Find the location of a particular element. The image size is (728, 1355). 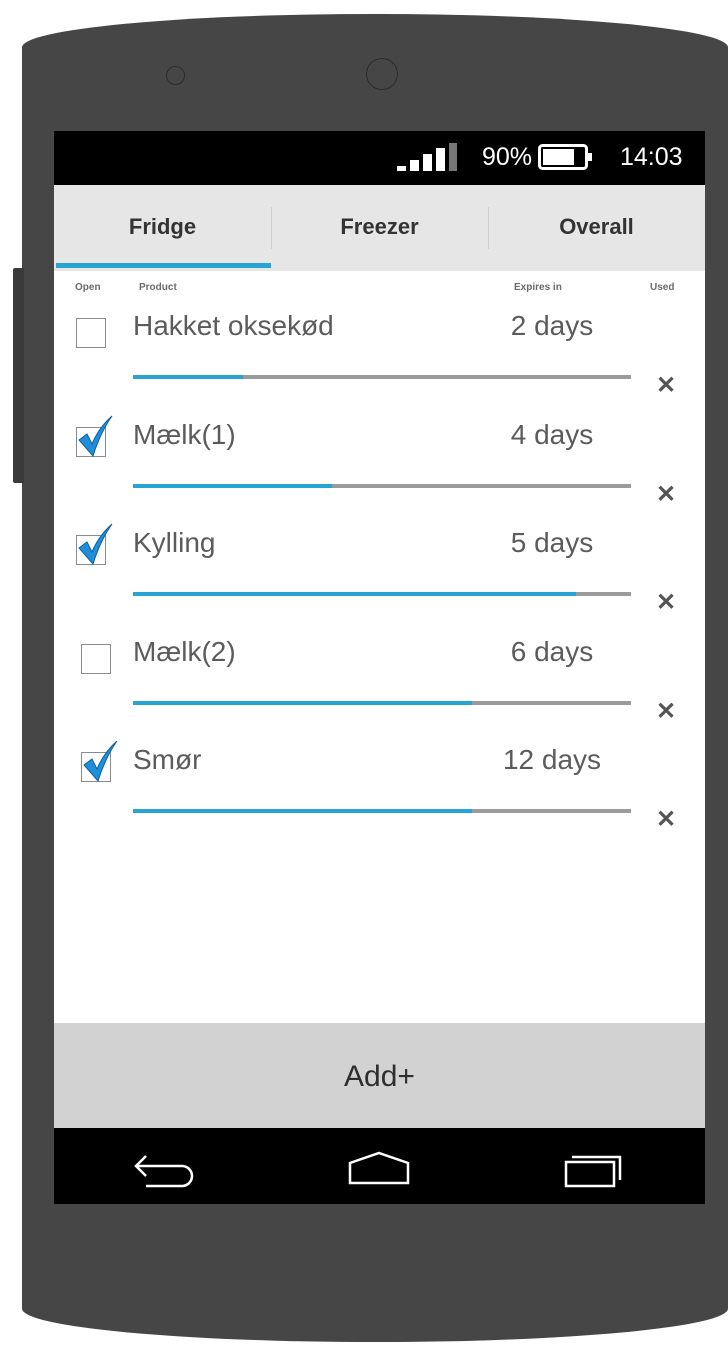

list-item: Hakket oksekød 2 days ✕ is located at coordinates (379, 348).